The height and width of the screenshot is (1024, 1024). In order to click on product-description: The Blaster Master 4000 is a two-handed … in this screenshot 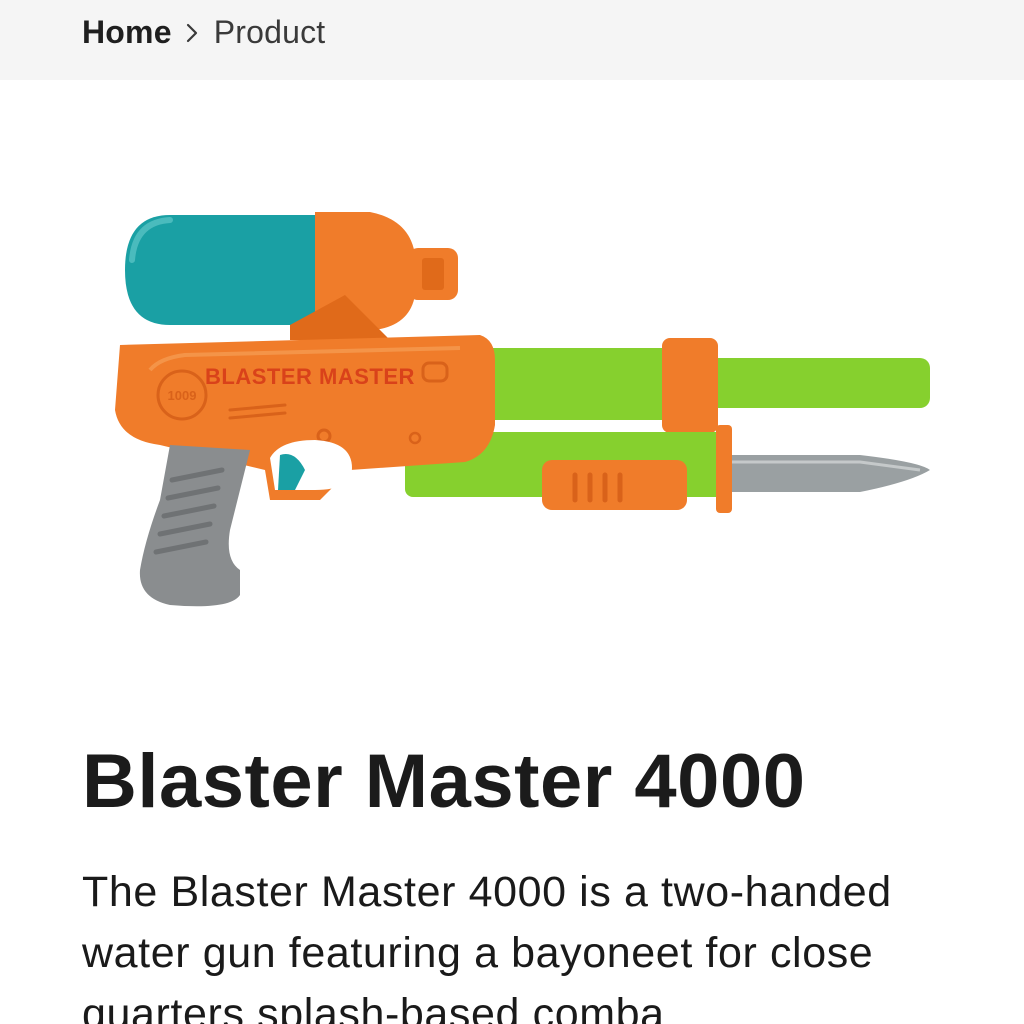, I will do `click(487, 946)`.